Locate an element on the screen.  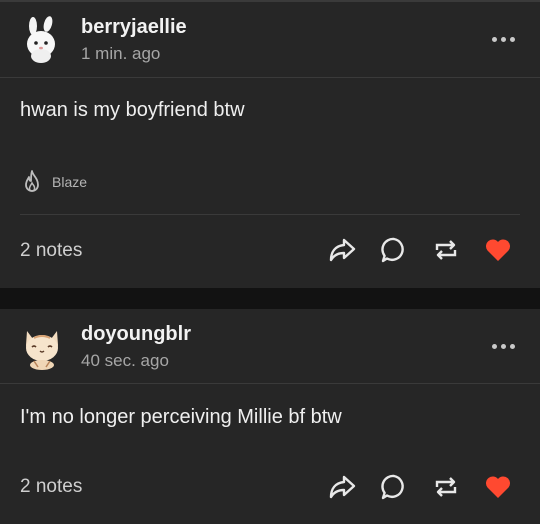
post-text: I'm no longer perceiving Millie bf btw is located at coordinates (181, 417).